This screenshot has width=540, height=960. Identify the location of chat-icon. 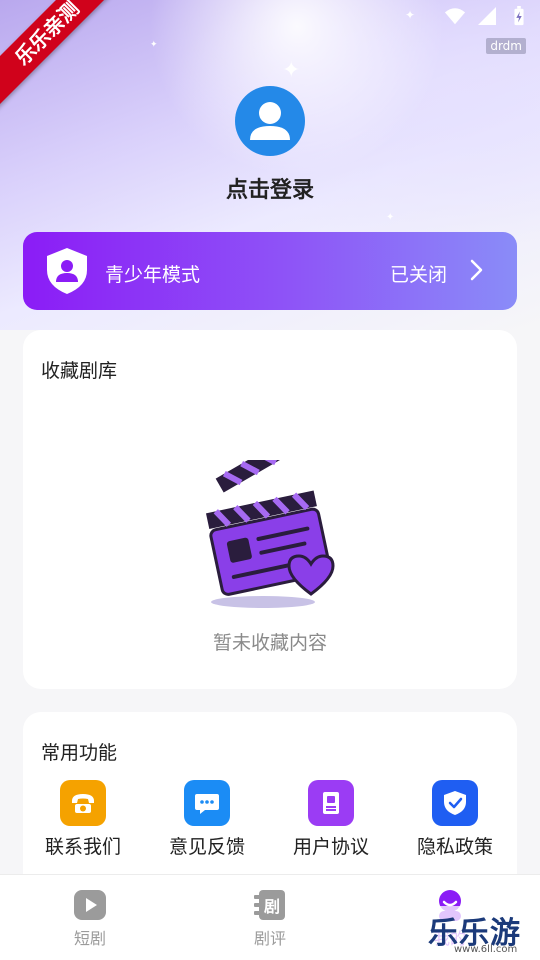
(207, 803).